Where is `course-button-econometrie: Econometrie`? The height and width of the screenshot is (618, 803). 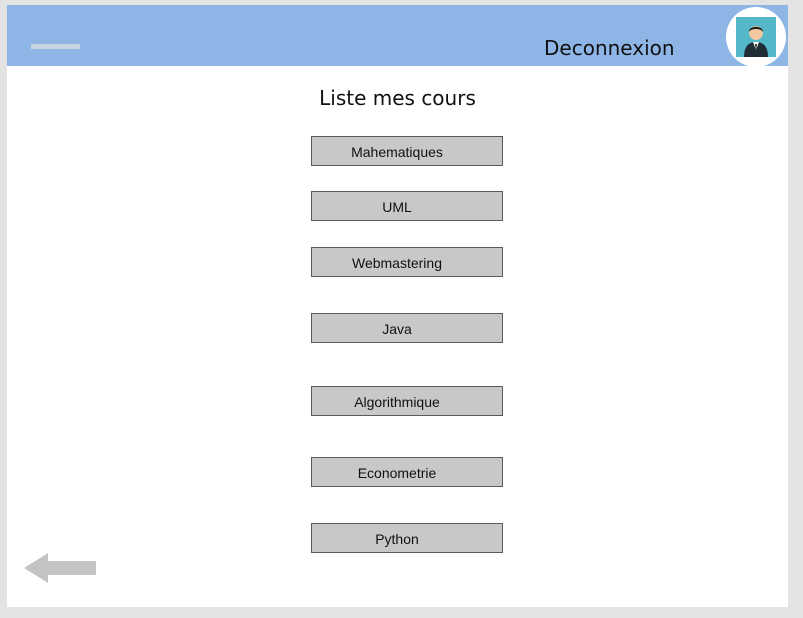 course-button-econometrie: Econometrie is located at coordinates (407, 472).